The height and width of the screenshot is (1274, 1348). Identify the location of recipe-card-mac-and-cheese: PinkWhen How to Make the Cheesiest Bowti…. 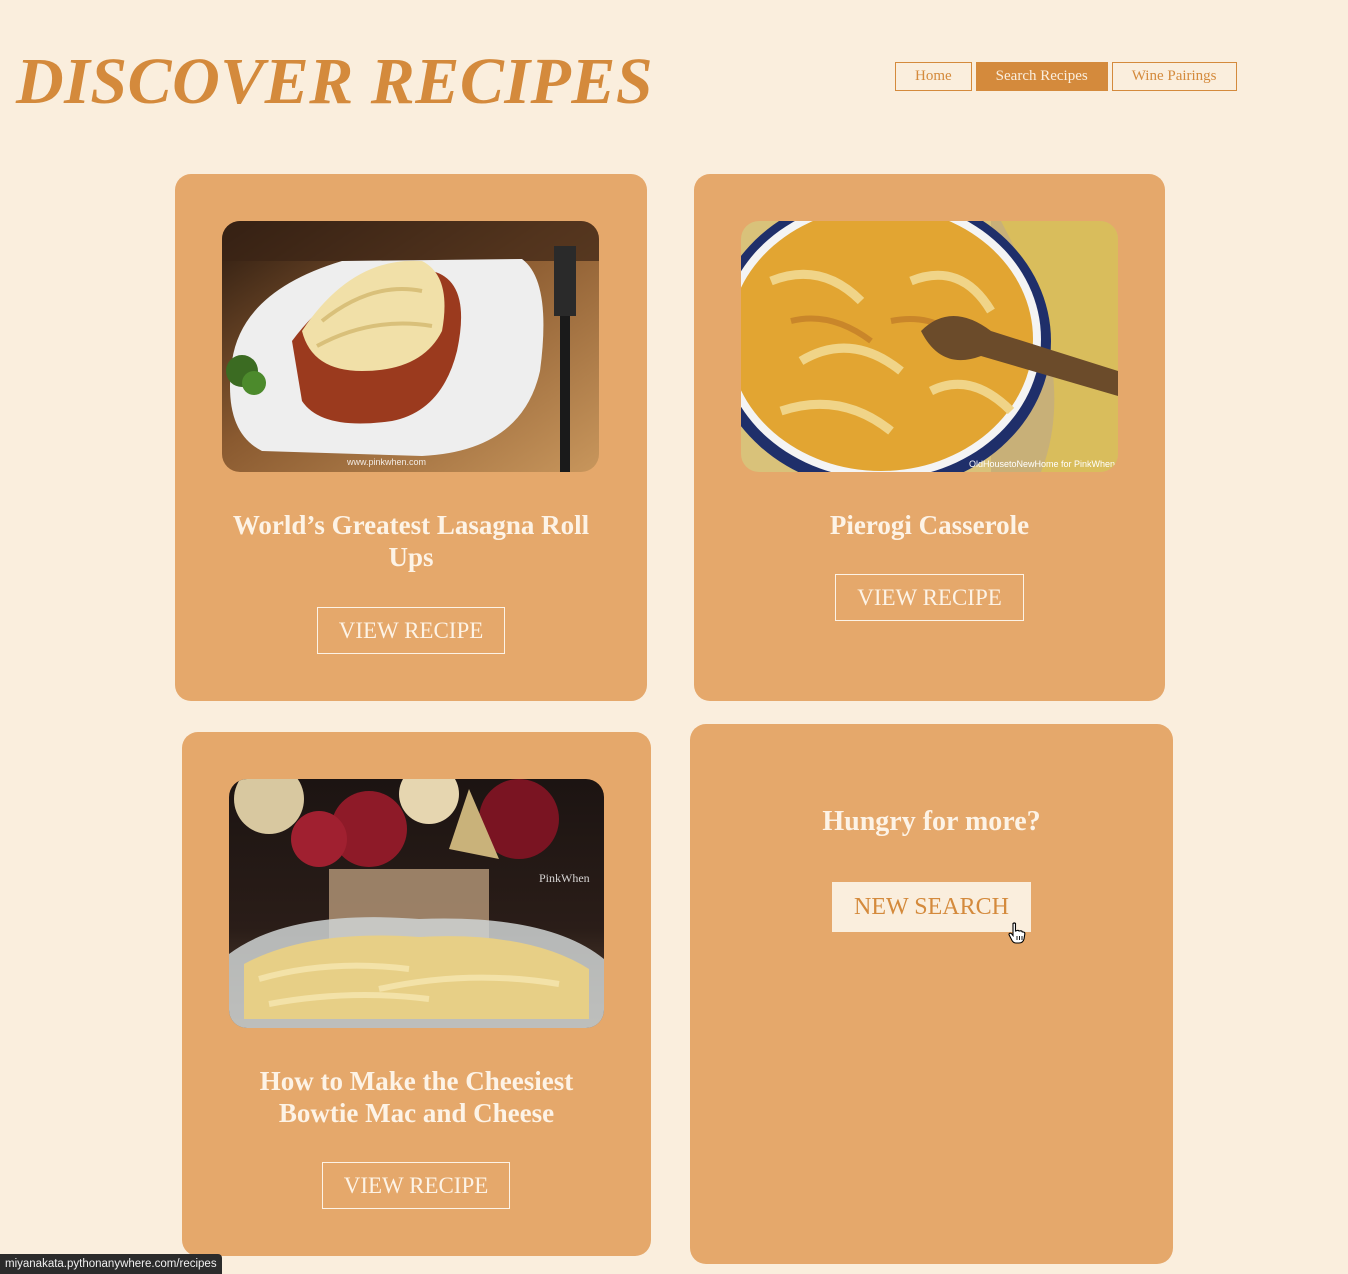
(416, 994).